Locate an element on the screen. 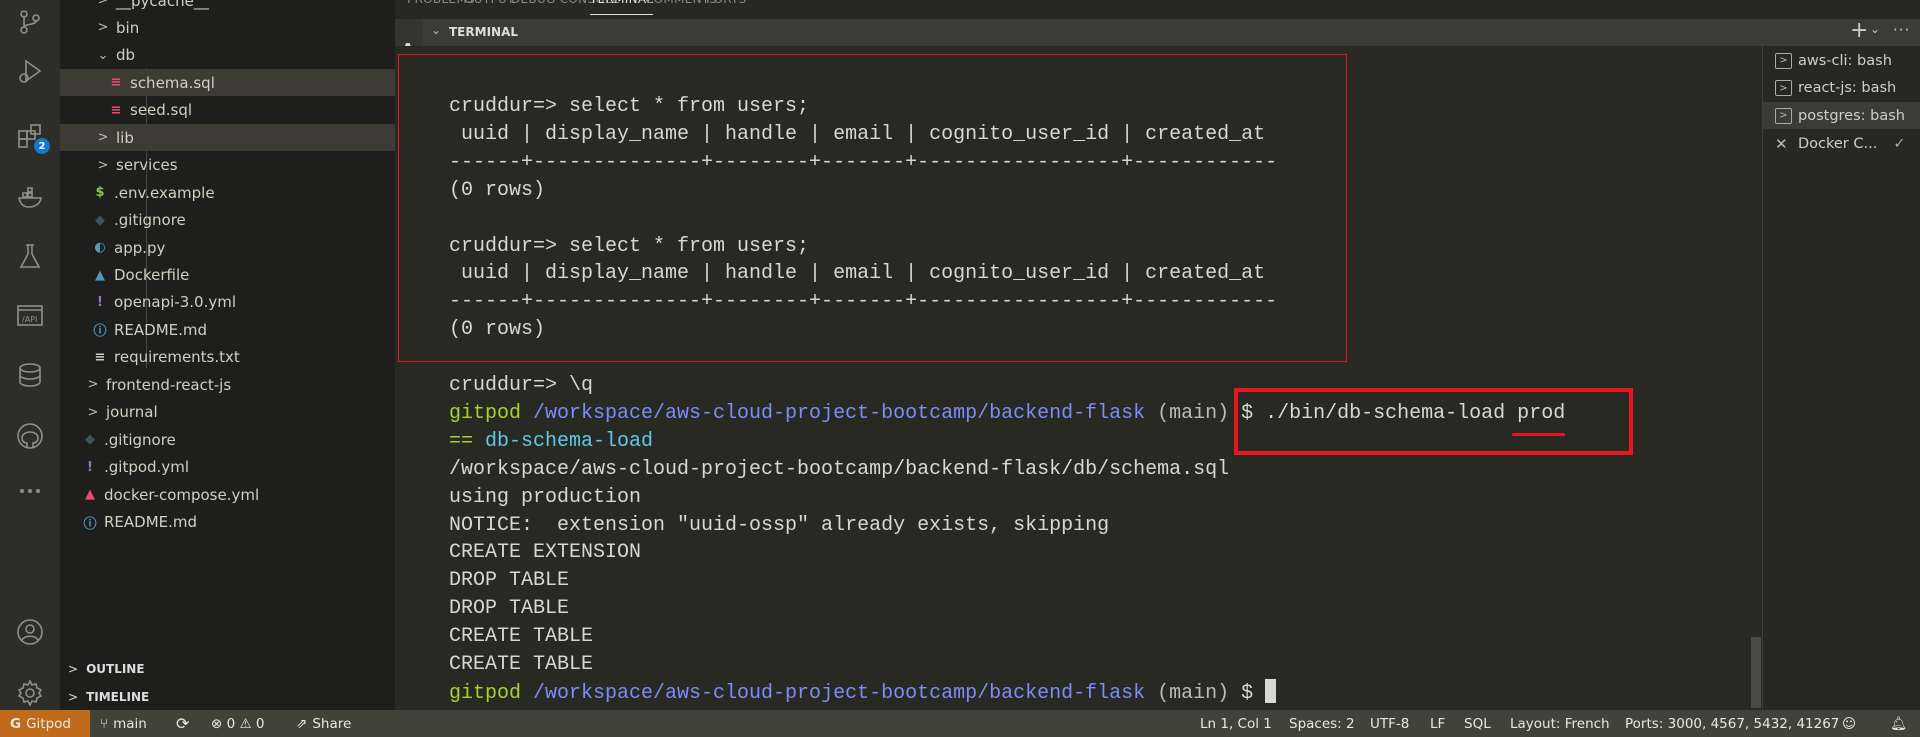 The height and width of the screenshot is (737, 1920). terminal-text: (main) is located at coordinates (1199, 693).